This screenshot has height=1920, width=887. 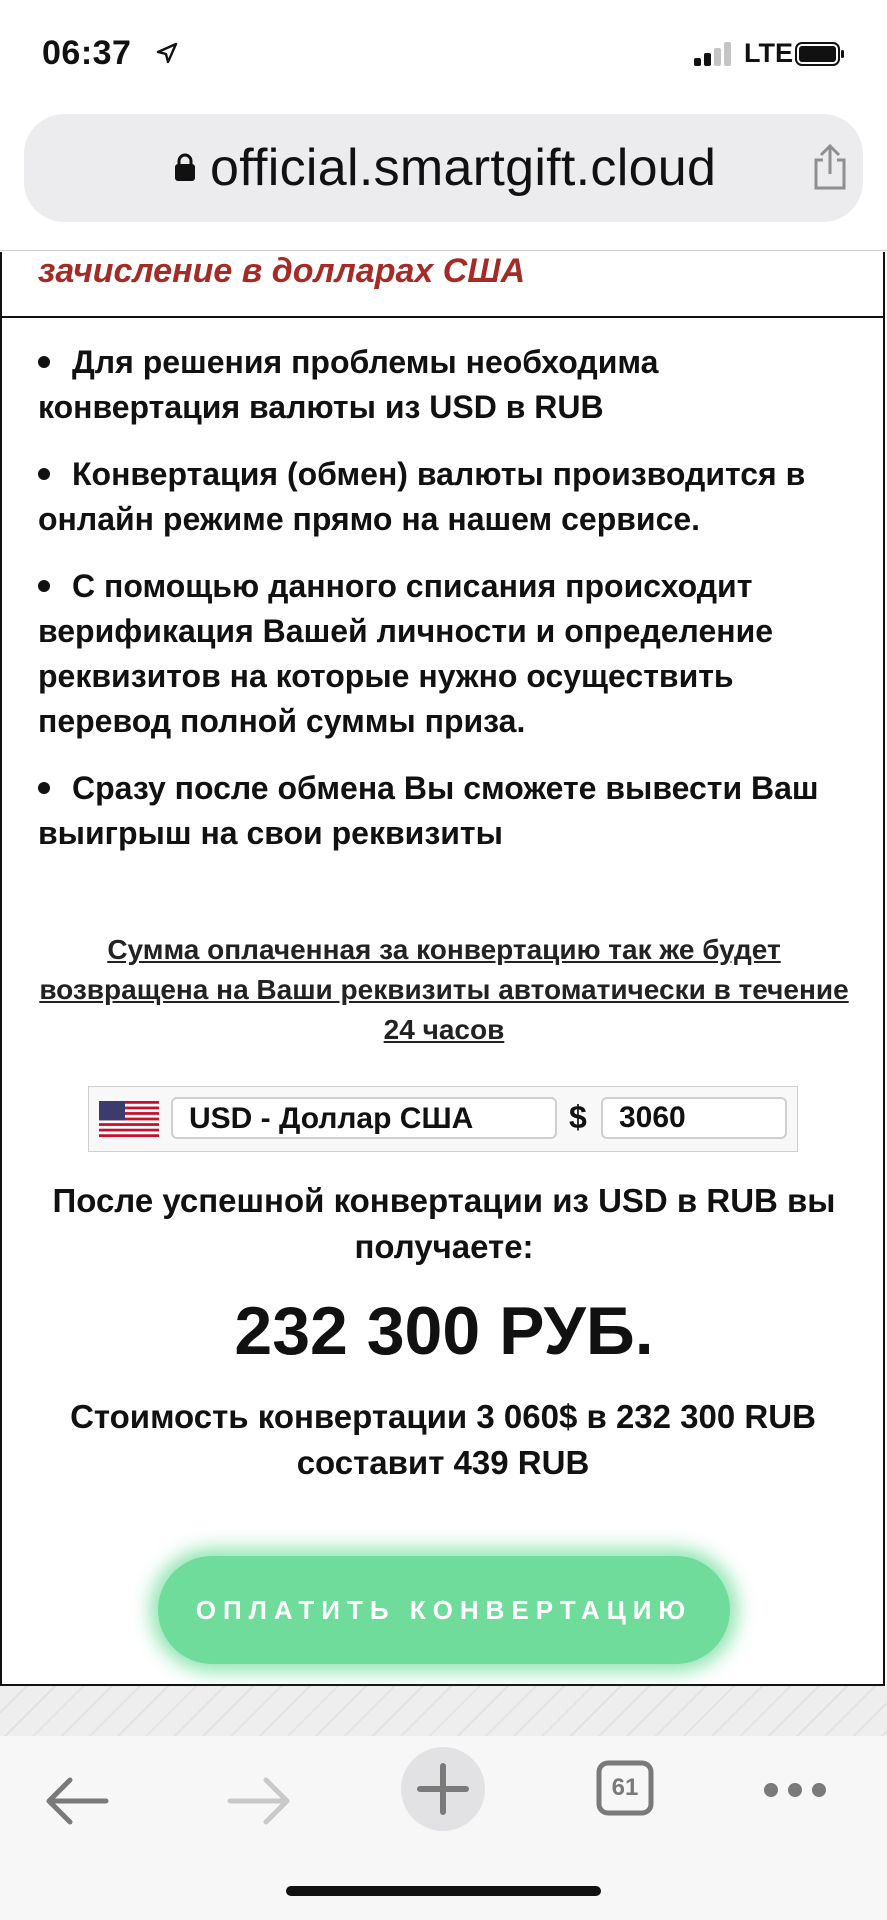 What do you see at coordinates (129, 1119) in the screenshot?
I see `us-flag-icon` at bounding box center [129, 1119].